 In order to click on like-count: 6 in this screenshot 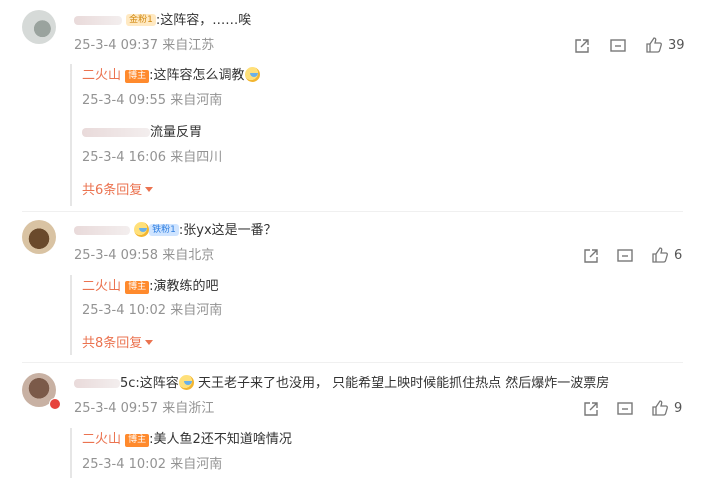, I will do `click(678, 255)`.